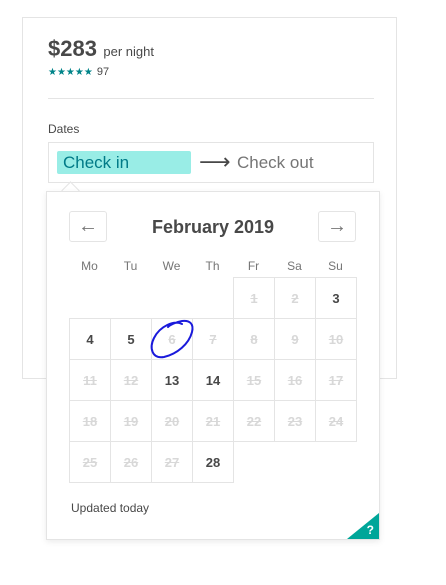 This screenshot has height=585, width=446. I want to click on weekday-label: We, so click(171, 266).